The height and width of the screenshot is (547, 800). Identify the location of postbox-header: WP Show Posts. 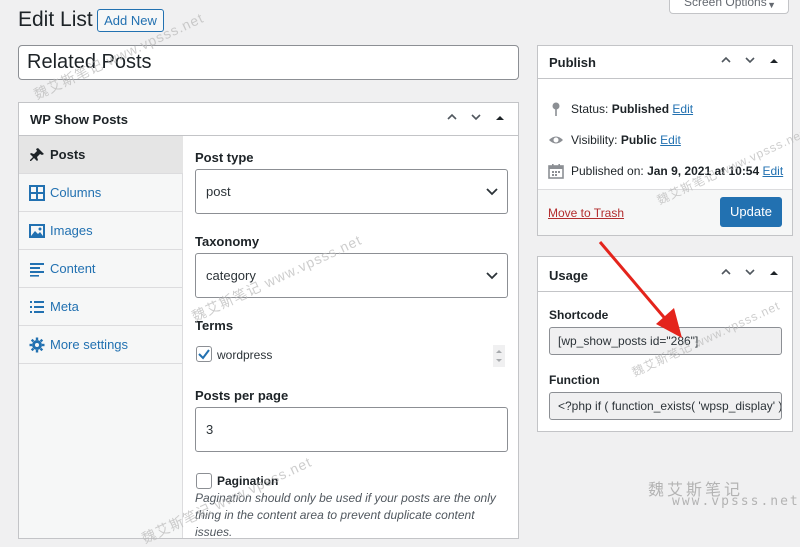
(268, 119).